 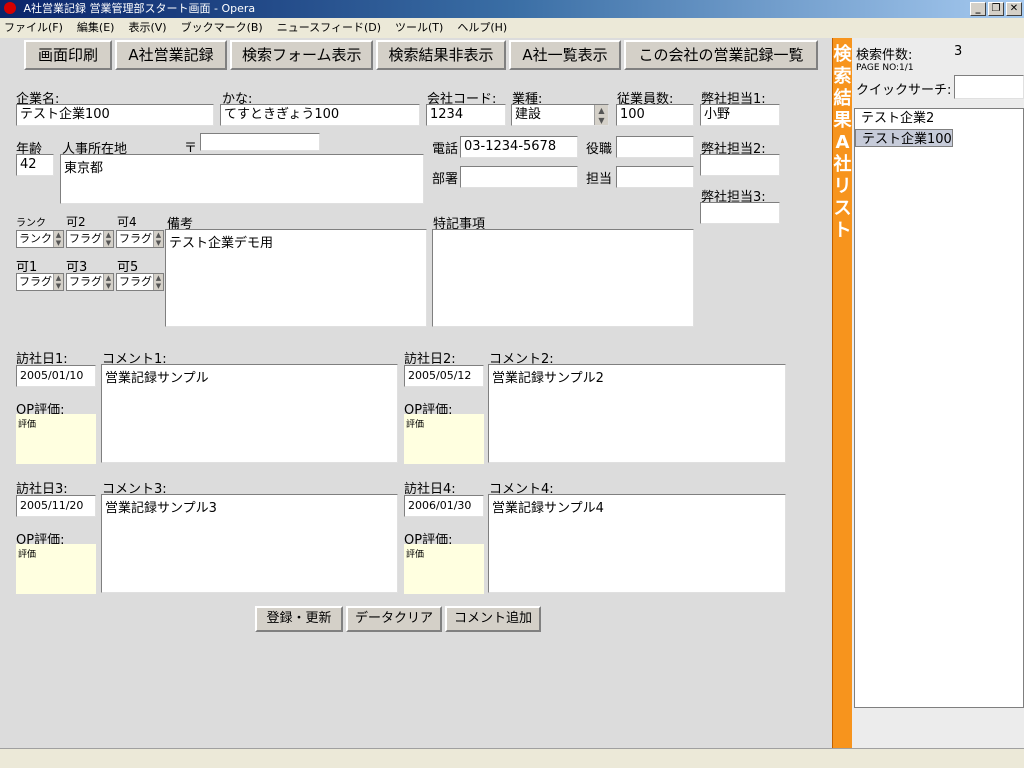 I want to click on special-notes-field, so click(x=563, y=278).